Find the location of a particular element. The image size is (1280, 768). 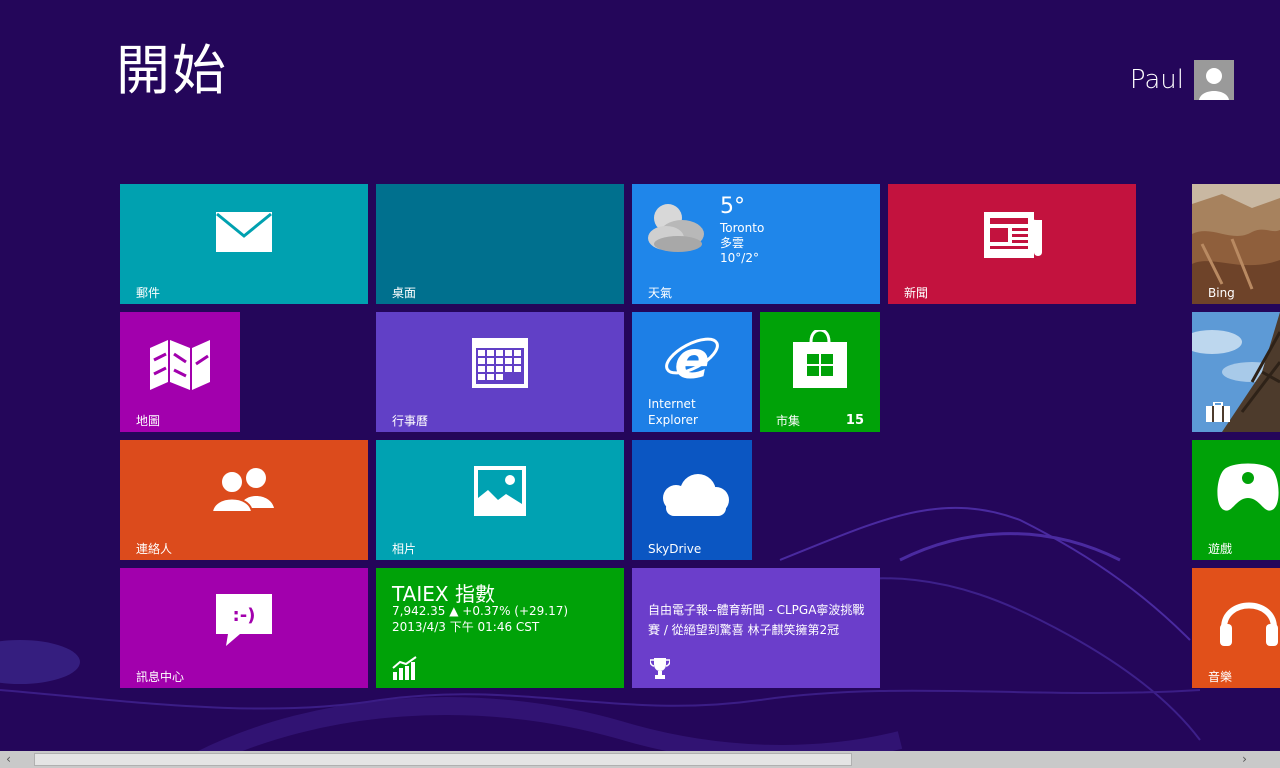

tile-messaging: :-) 訊息中心 is located at coordinates (244, 628).